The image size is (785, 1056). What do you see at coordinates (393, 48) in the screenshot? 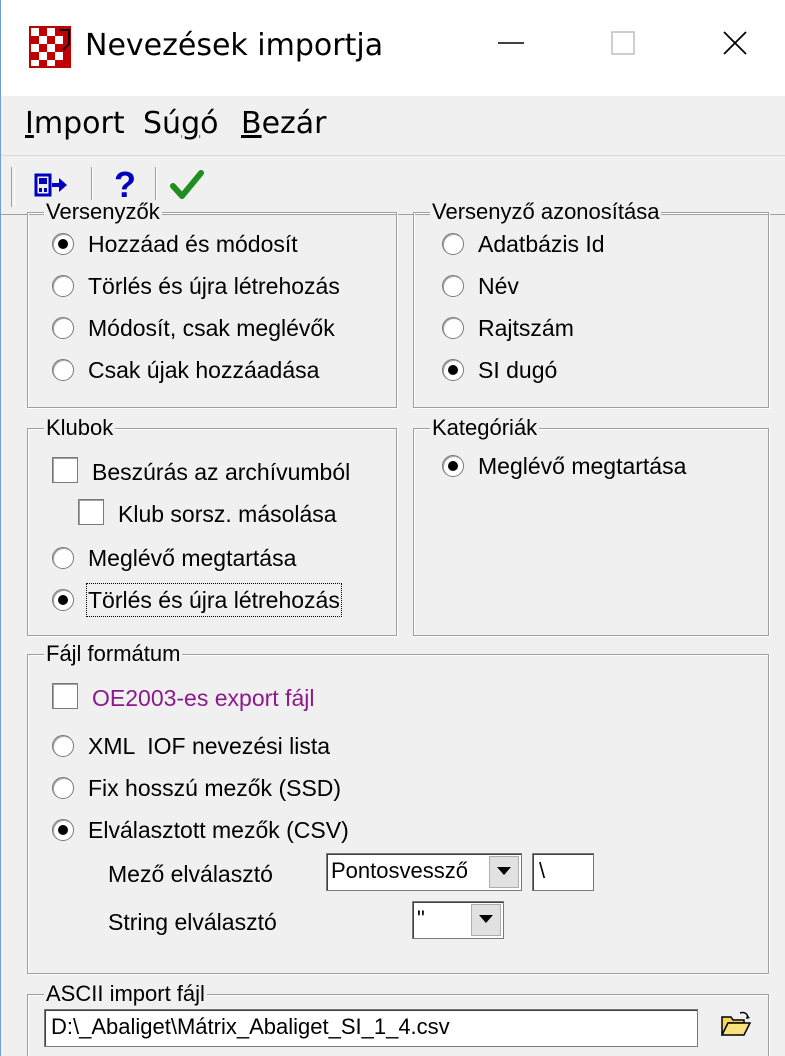
I see `title-bar: Nevezések importja` at bounding box center [393, 48].